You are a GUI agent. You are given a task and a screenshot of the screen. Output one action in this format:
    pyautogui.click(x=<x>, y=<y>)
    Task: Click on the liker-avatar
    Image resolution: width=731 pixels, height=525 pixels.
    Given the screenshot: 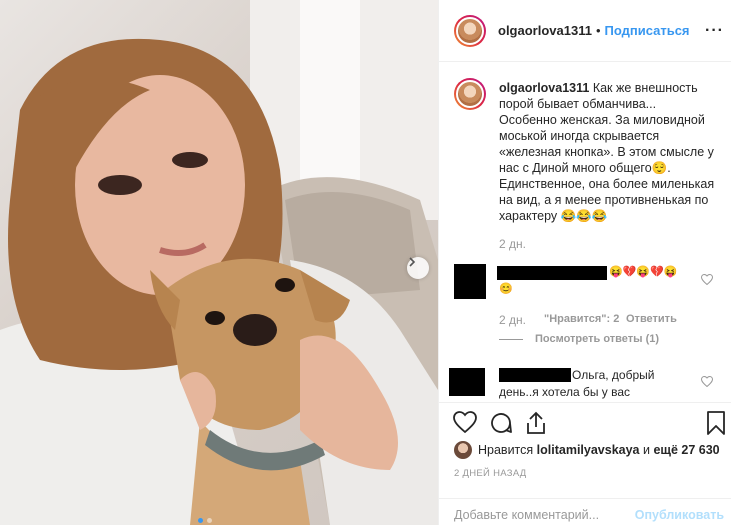 What is the action you would take?
    pyautogui.click(x=463, y=450)
    